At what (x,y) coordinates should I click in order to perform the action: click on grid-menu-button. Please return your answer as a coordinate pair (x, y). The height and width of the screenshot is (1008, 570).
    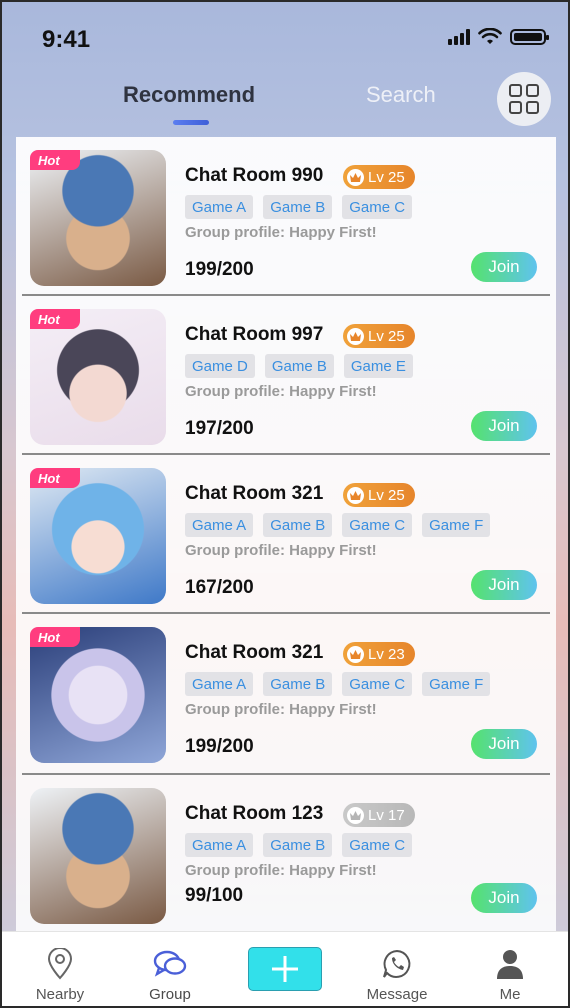
    Looking at the image, I should click on (524, 99).